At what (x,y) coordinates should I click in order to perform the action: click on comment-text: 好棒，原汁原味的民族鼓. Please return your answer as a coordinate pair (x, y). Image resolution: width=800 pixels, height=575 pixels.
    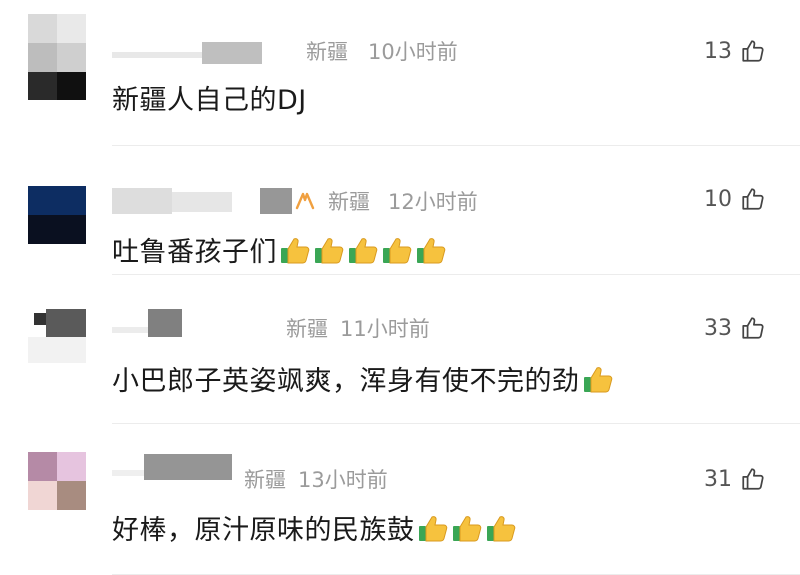
    Looking at the image, I should click on (314, 527).